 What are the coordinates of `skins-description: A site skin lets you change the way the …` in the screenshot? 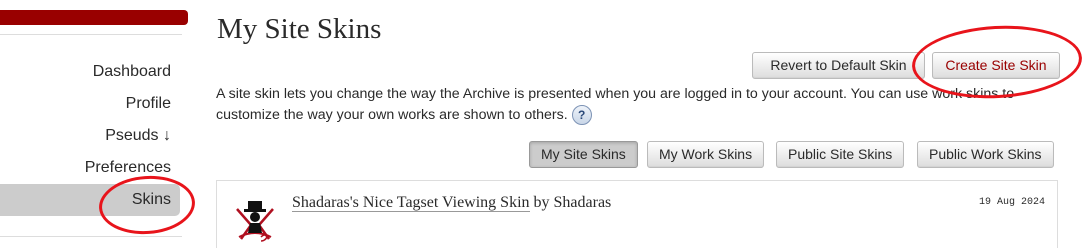 It's located at (636, 105).